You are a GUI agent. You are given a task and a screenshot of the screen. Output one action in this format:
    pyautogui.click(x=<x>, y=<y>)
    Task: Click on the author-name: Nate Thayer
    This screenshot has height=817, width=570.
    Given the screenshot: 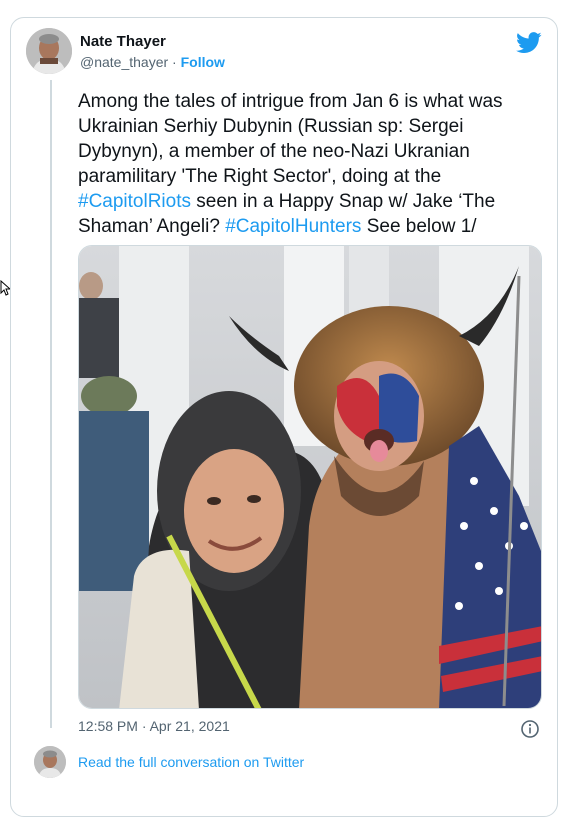 What is the action you would take?
    pyautogui.click(x=123, y=41)
    